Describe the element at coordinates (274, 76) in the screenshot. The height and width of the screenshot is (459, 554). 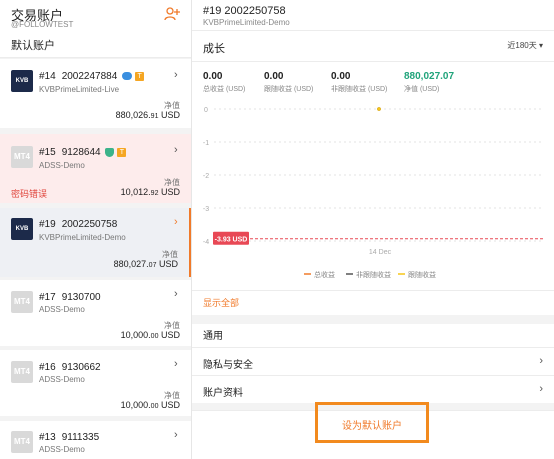
I see `stat-follow-value: 0.00` at that location.